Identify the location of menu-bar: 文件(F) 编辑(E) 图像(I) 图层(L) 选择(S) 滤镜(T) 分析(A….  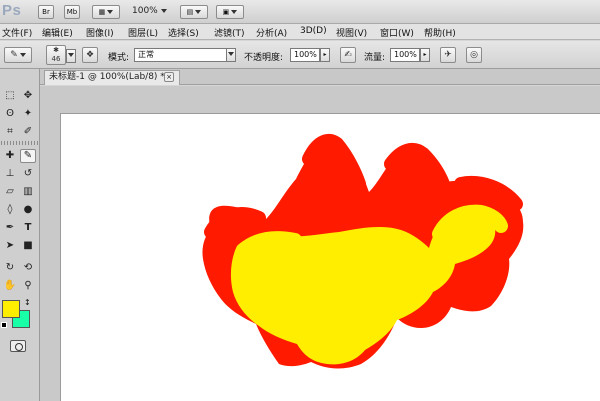
(300, 32).